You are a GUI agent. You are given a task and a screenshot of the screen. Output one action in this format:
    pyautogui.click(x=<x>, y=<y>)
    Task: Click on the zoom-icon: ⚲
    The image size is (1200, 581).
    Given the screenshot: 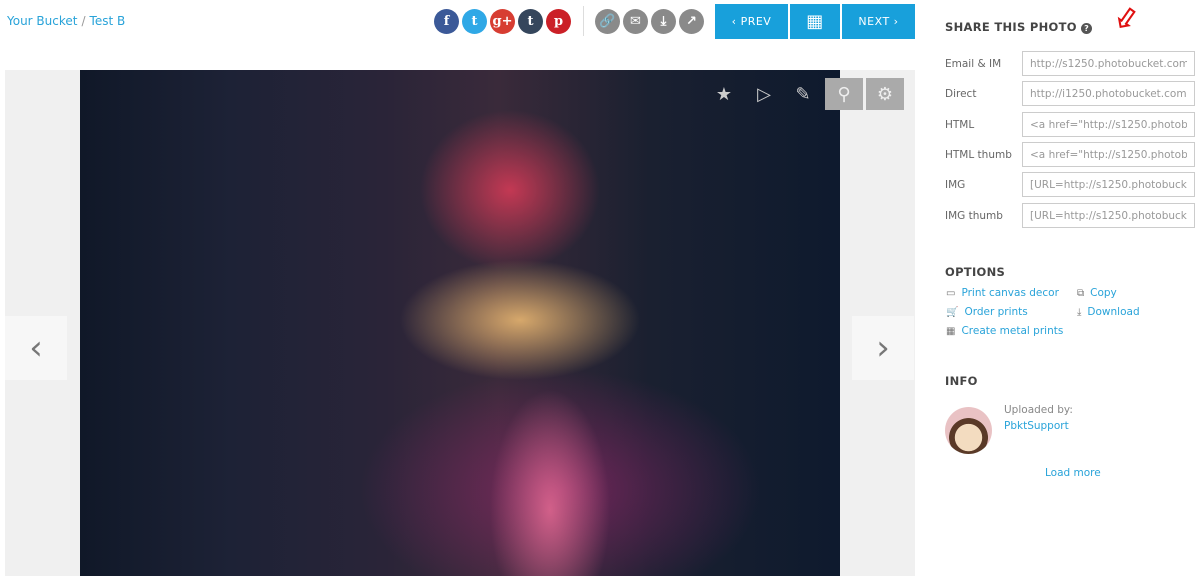 What is the action you would take?
    pyautogui.click(x=844, y=94)
    